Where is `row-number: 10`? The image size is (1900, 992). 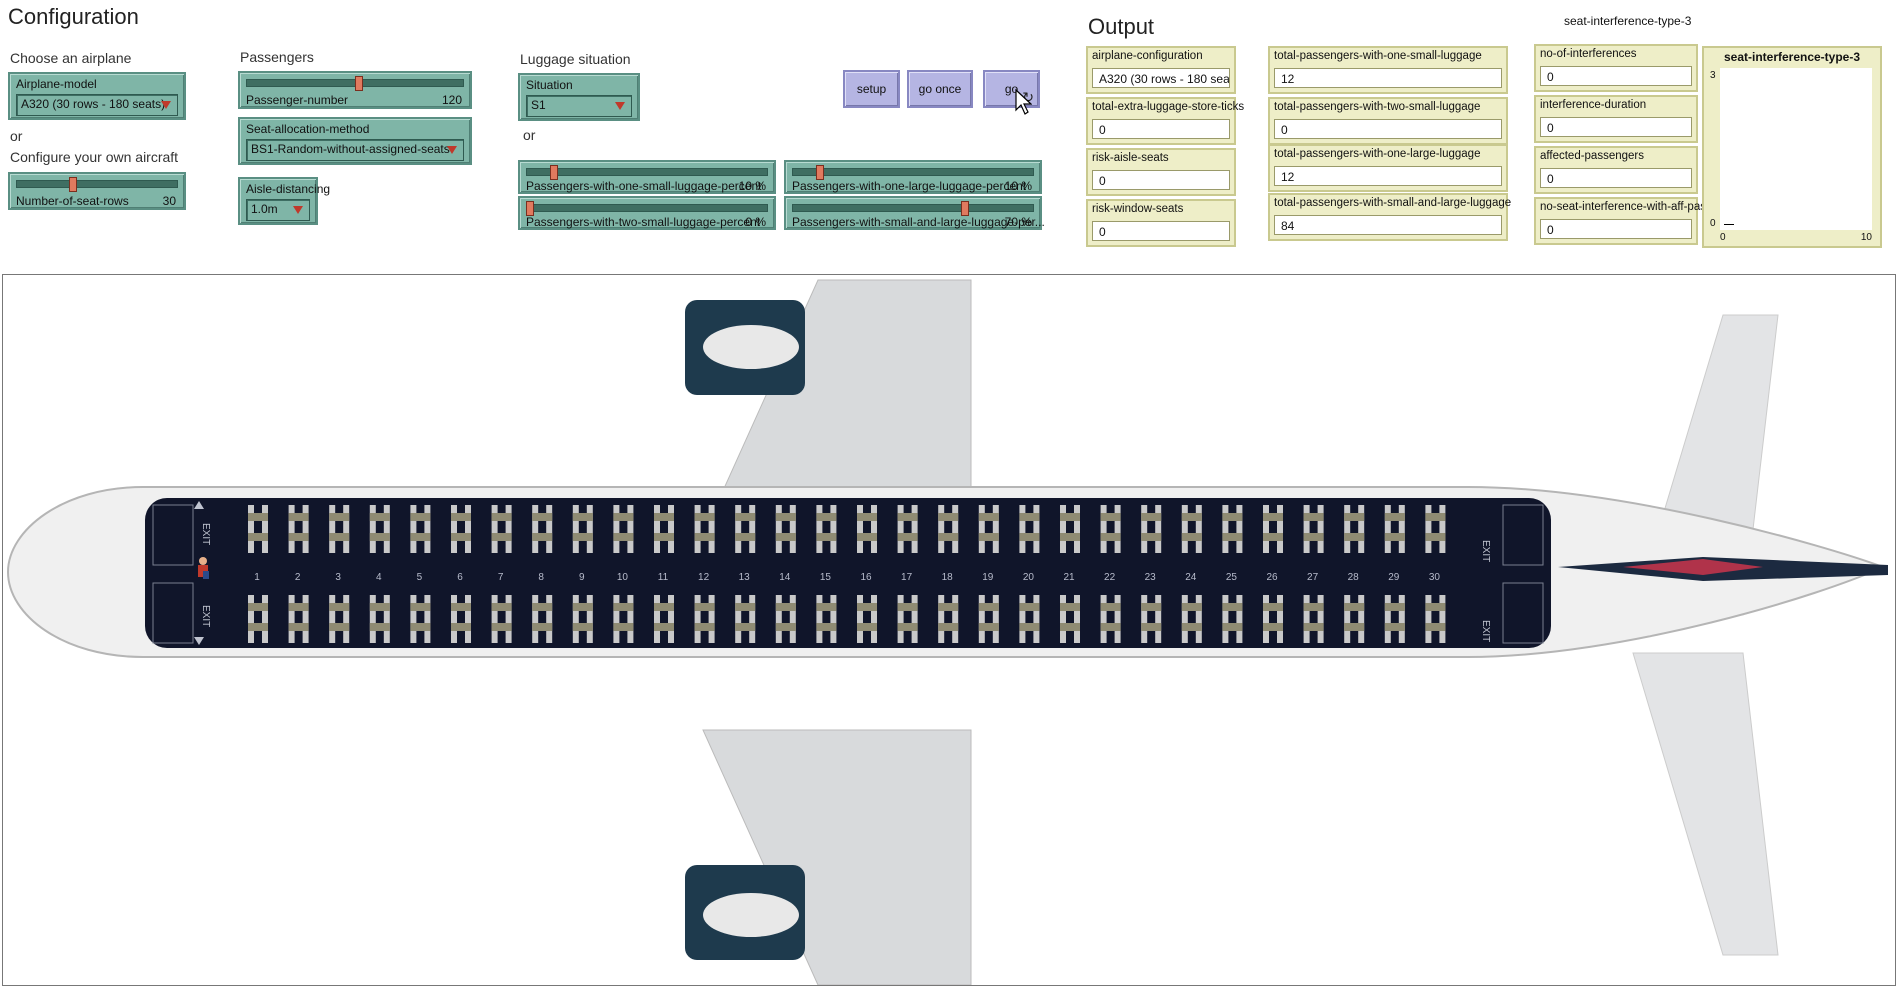
row-number: 10 is located at coordinates (623, 577).